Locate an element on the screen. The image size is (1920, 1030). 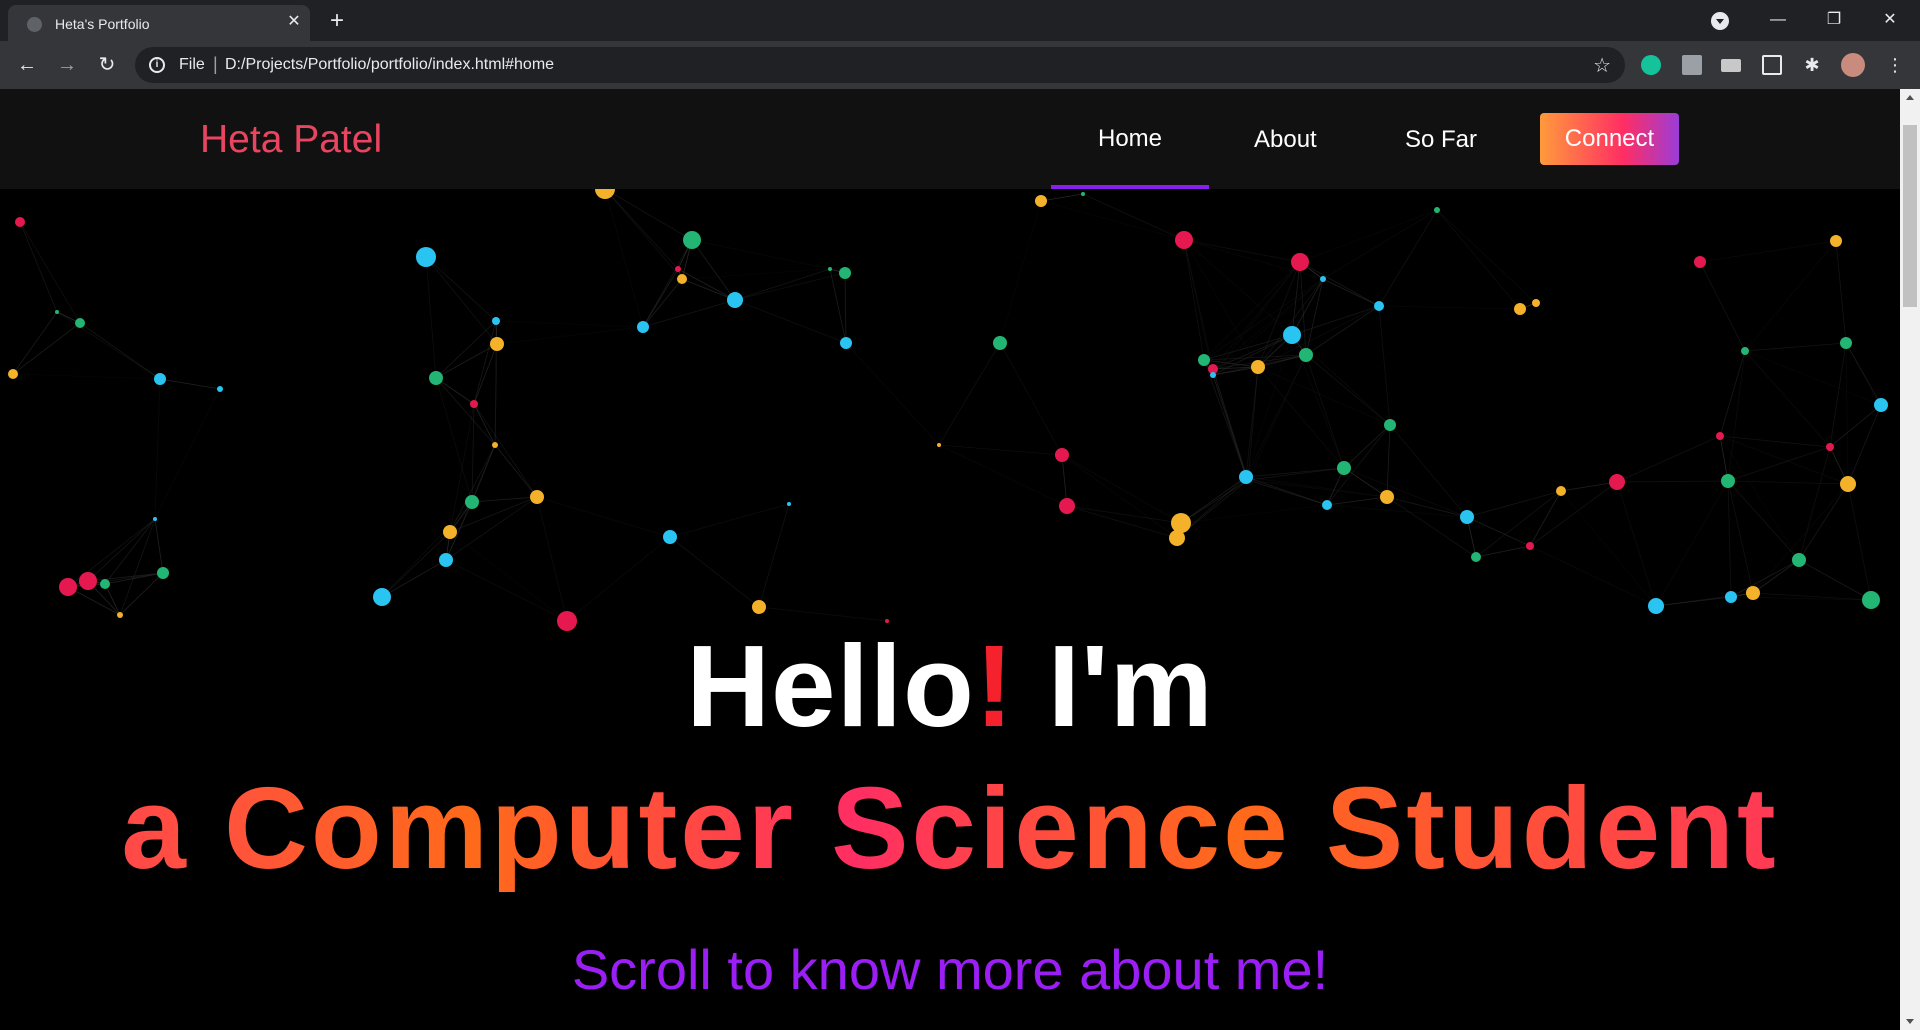
info-icon: i is located at coordinates (157, 65).